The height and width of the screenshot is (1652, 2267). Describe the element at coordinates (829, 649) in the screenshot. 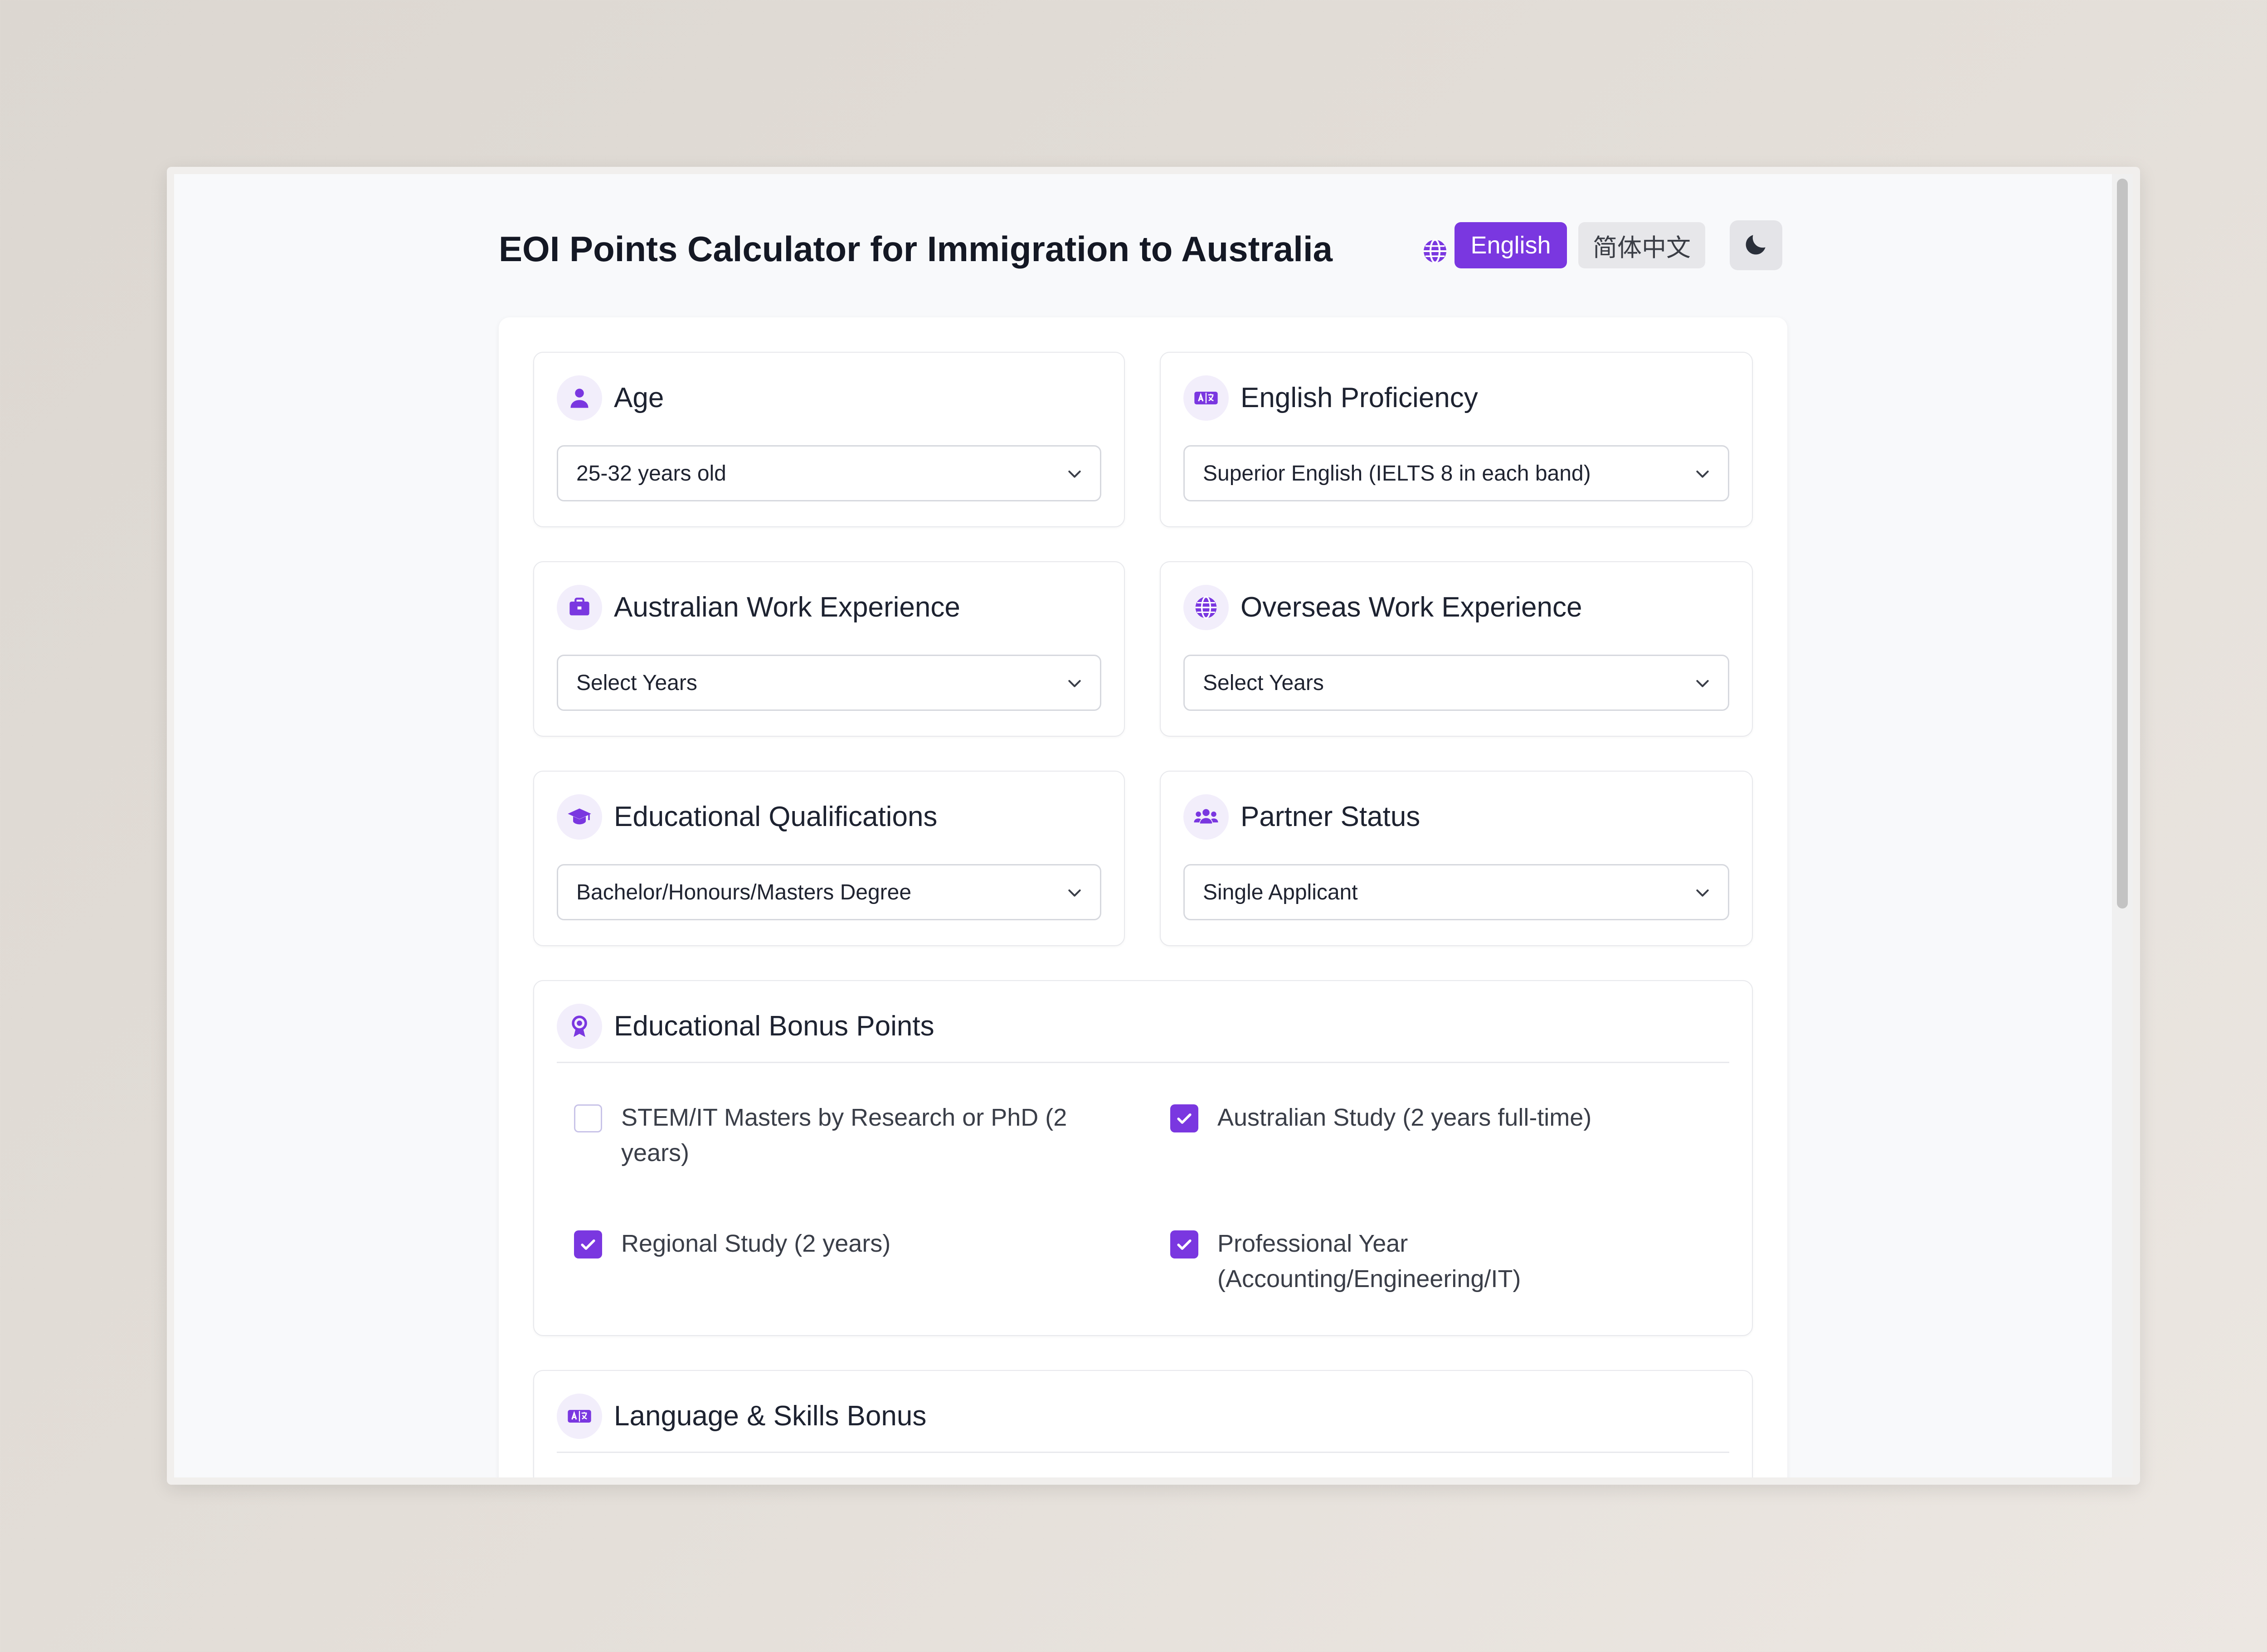

I see `australian-work-card: Australian Work Experience Select Years` at that location.